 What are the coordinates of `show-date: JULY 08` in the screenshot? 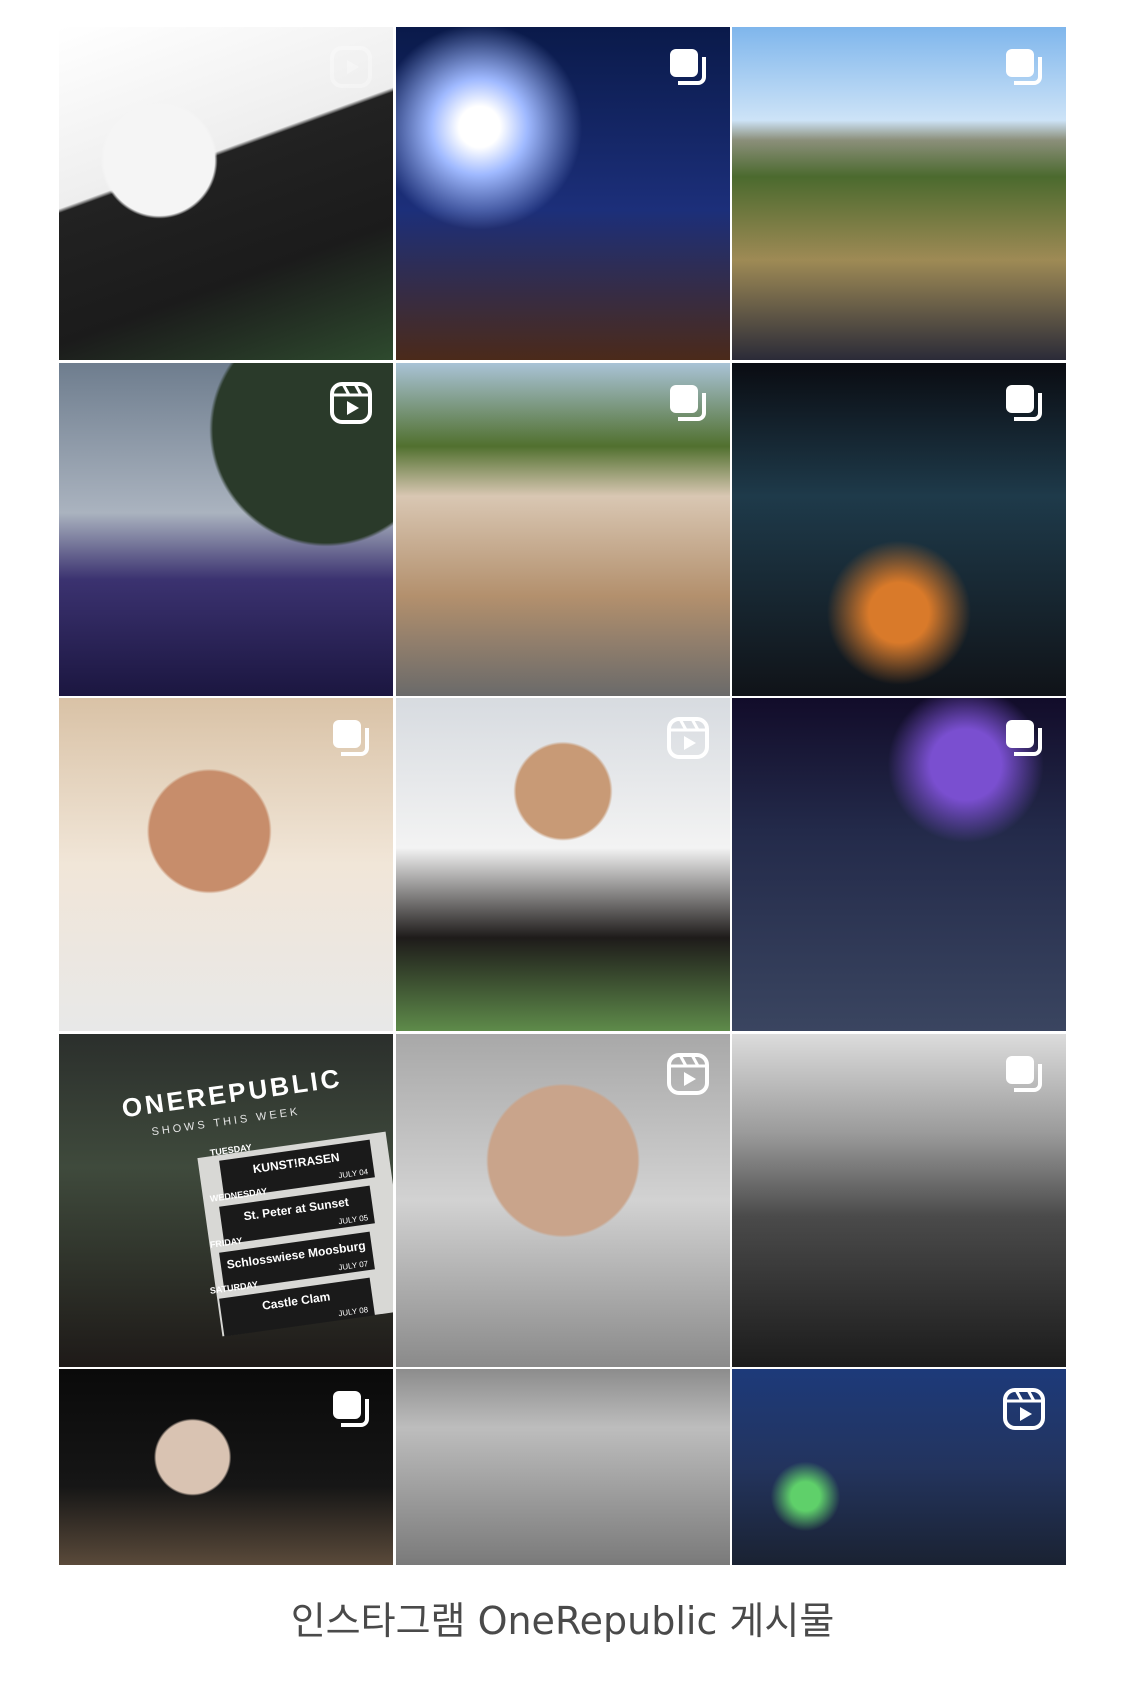 It's located at (353, 1311).